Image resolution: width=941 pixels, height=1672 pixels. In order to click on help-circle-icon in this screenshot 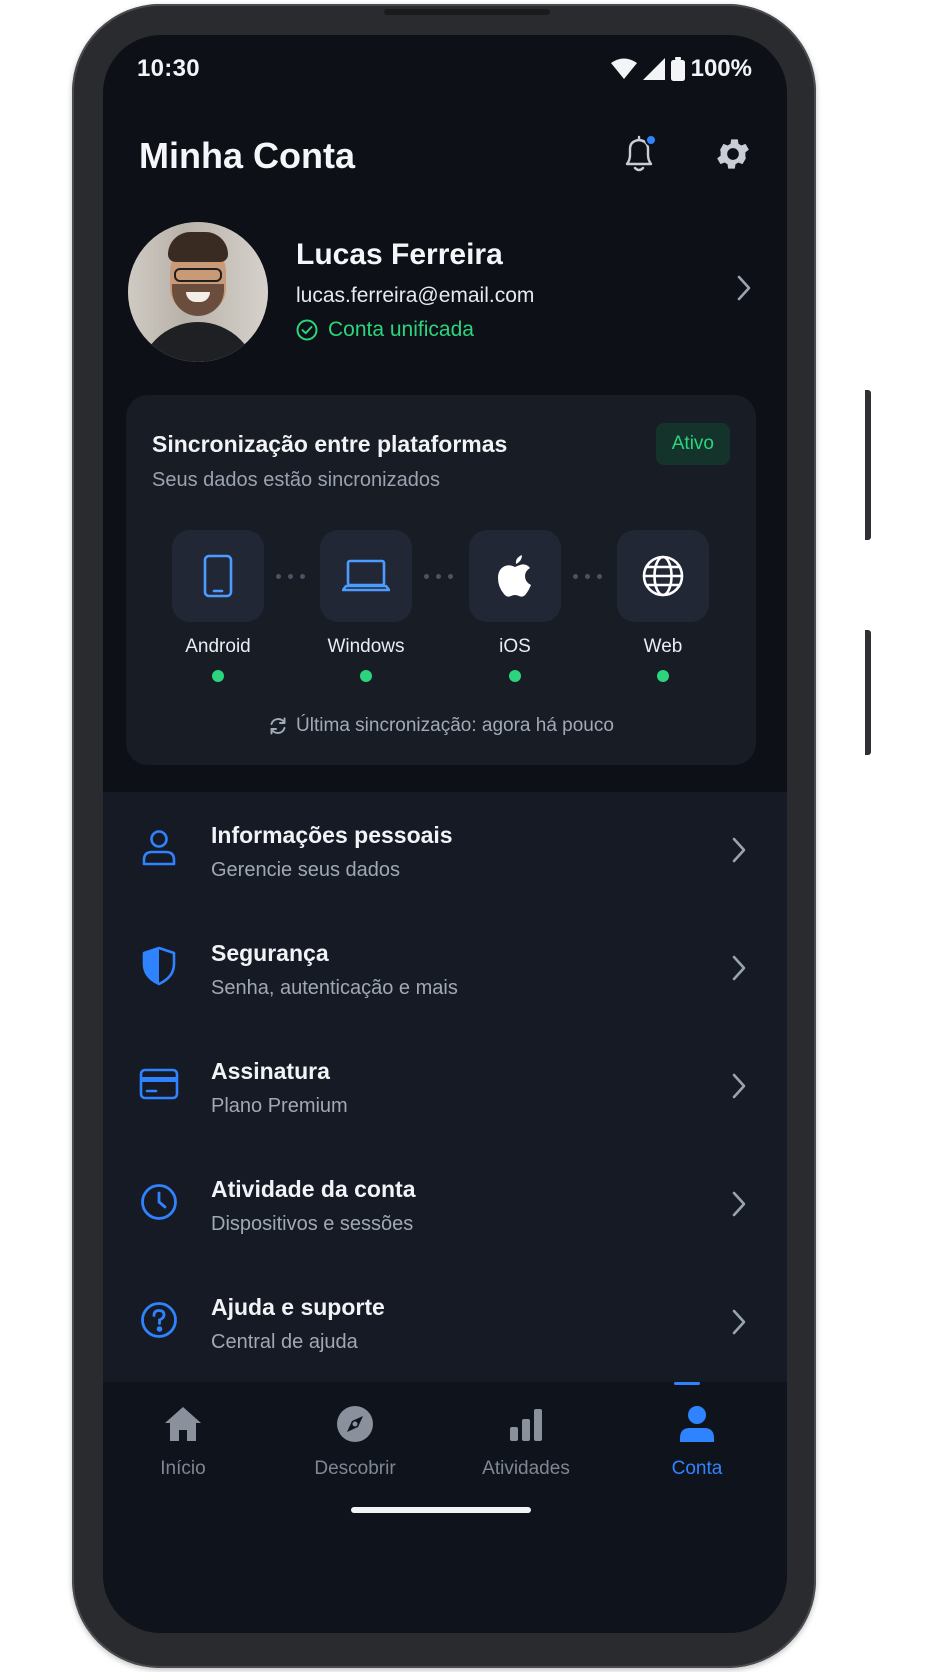, I will do `click(159, 1320)`.